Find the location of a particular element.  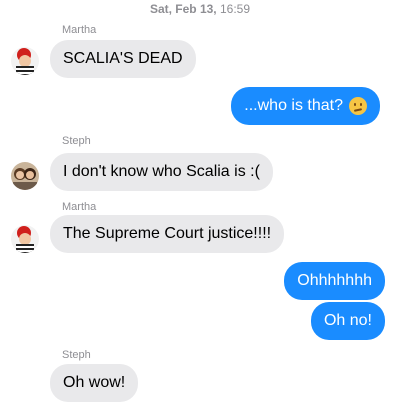

conversation-timestamp: Sat, Feb 13, 16:59 is located at coordinates (200, 9).